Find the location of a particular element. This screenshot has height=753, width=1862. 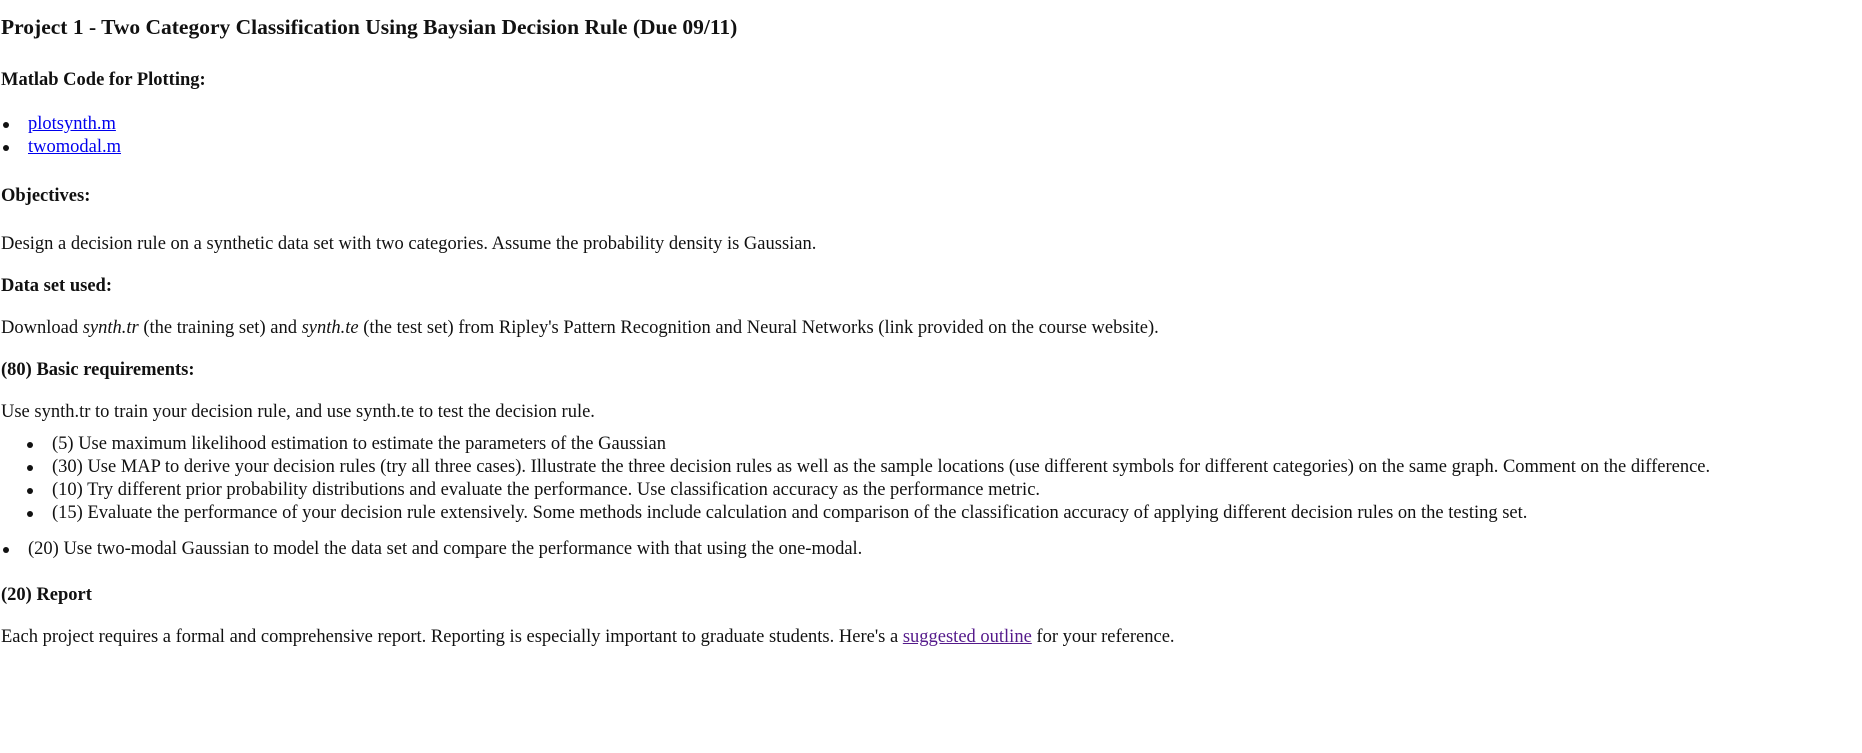

matlab-heading: Matlab Code for Plotting: is located at coordinates (103, 80).